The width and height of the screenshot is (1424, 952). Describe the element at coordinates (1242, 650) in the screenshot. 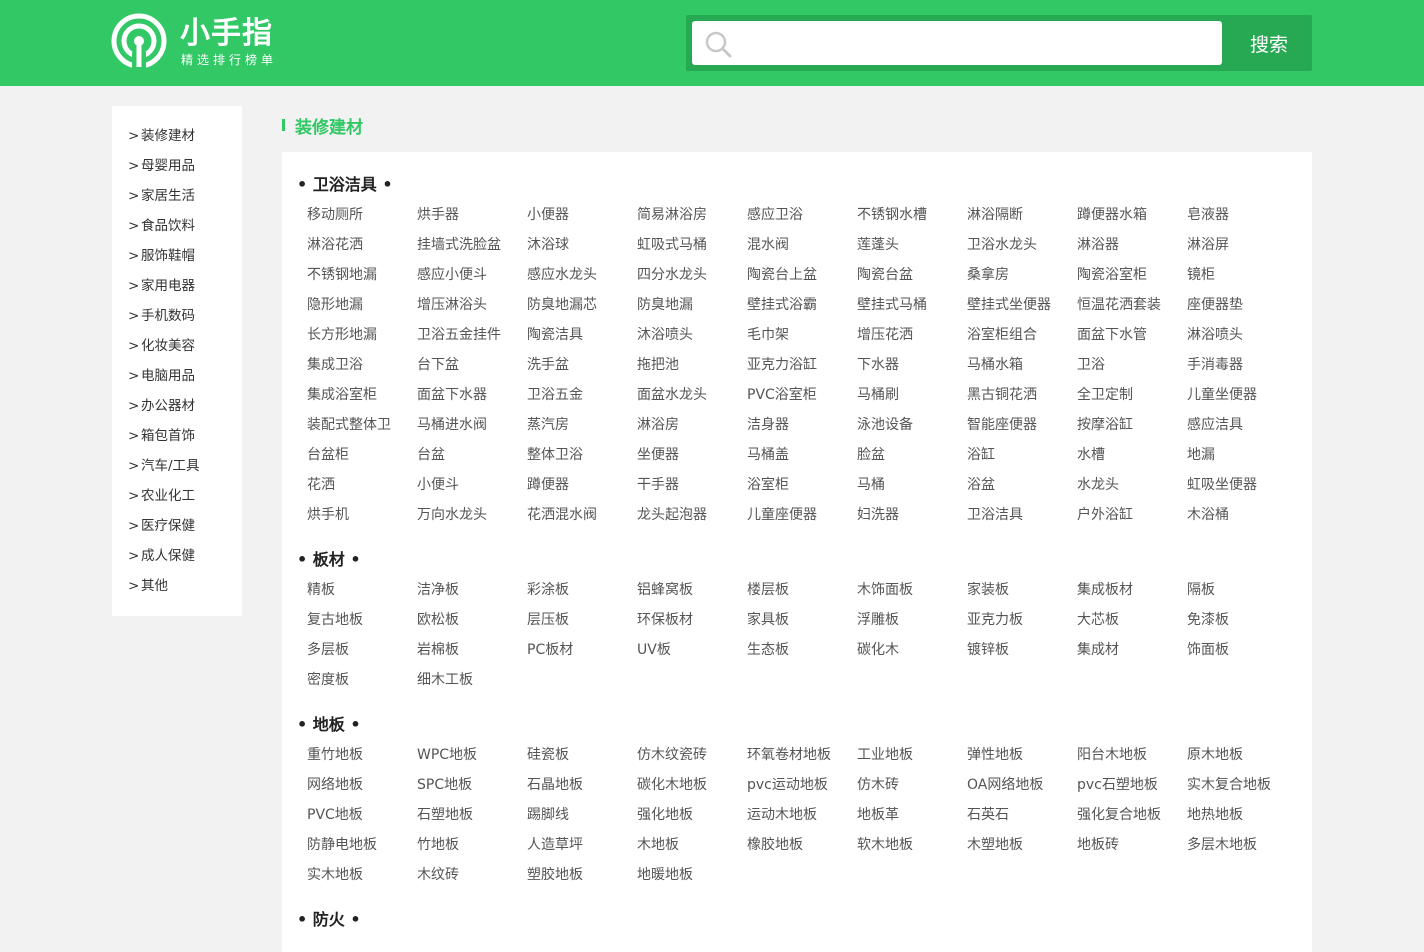

I see `subcategory-link: 饰面板` at that location.